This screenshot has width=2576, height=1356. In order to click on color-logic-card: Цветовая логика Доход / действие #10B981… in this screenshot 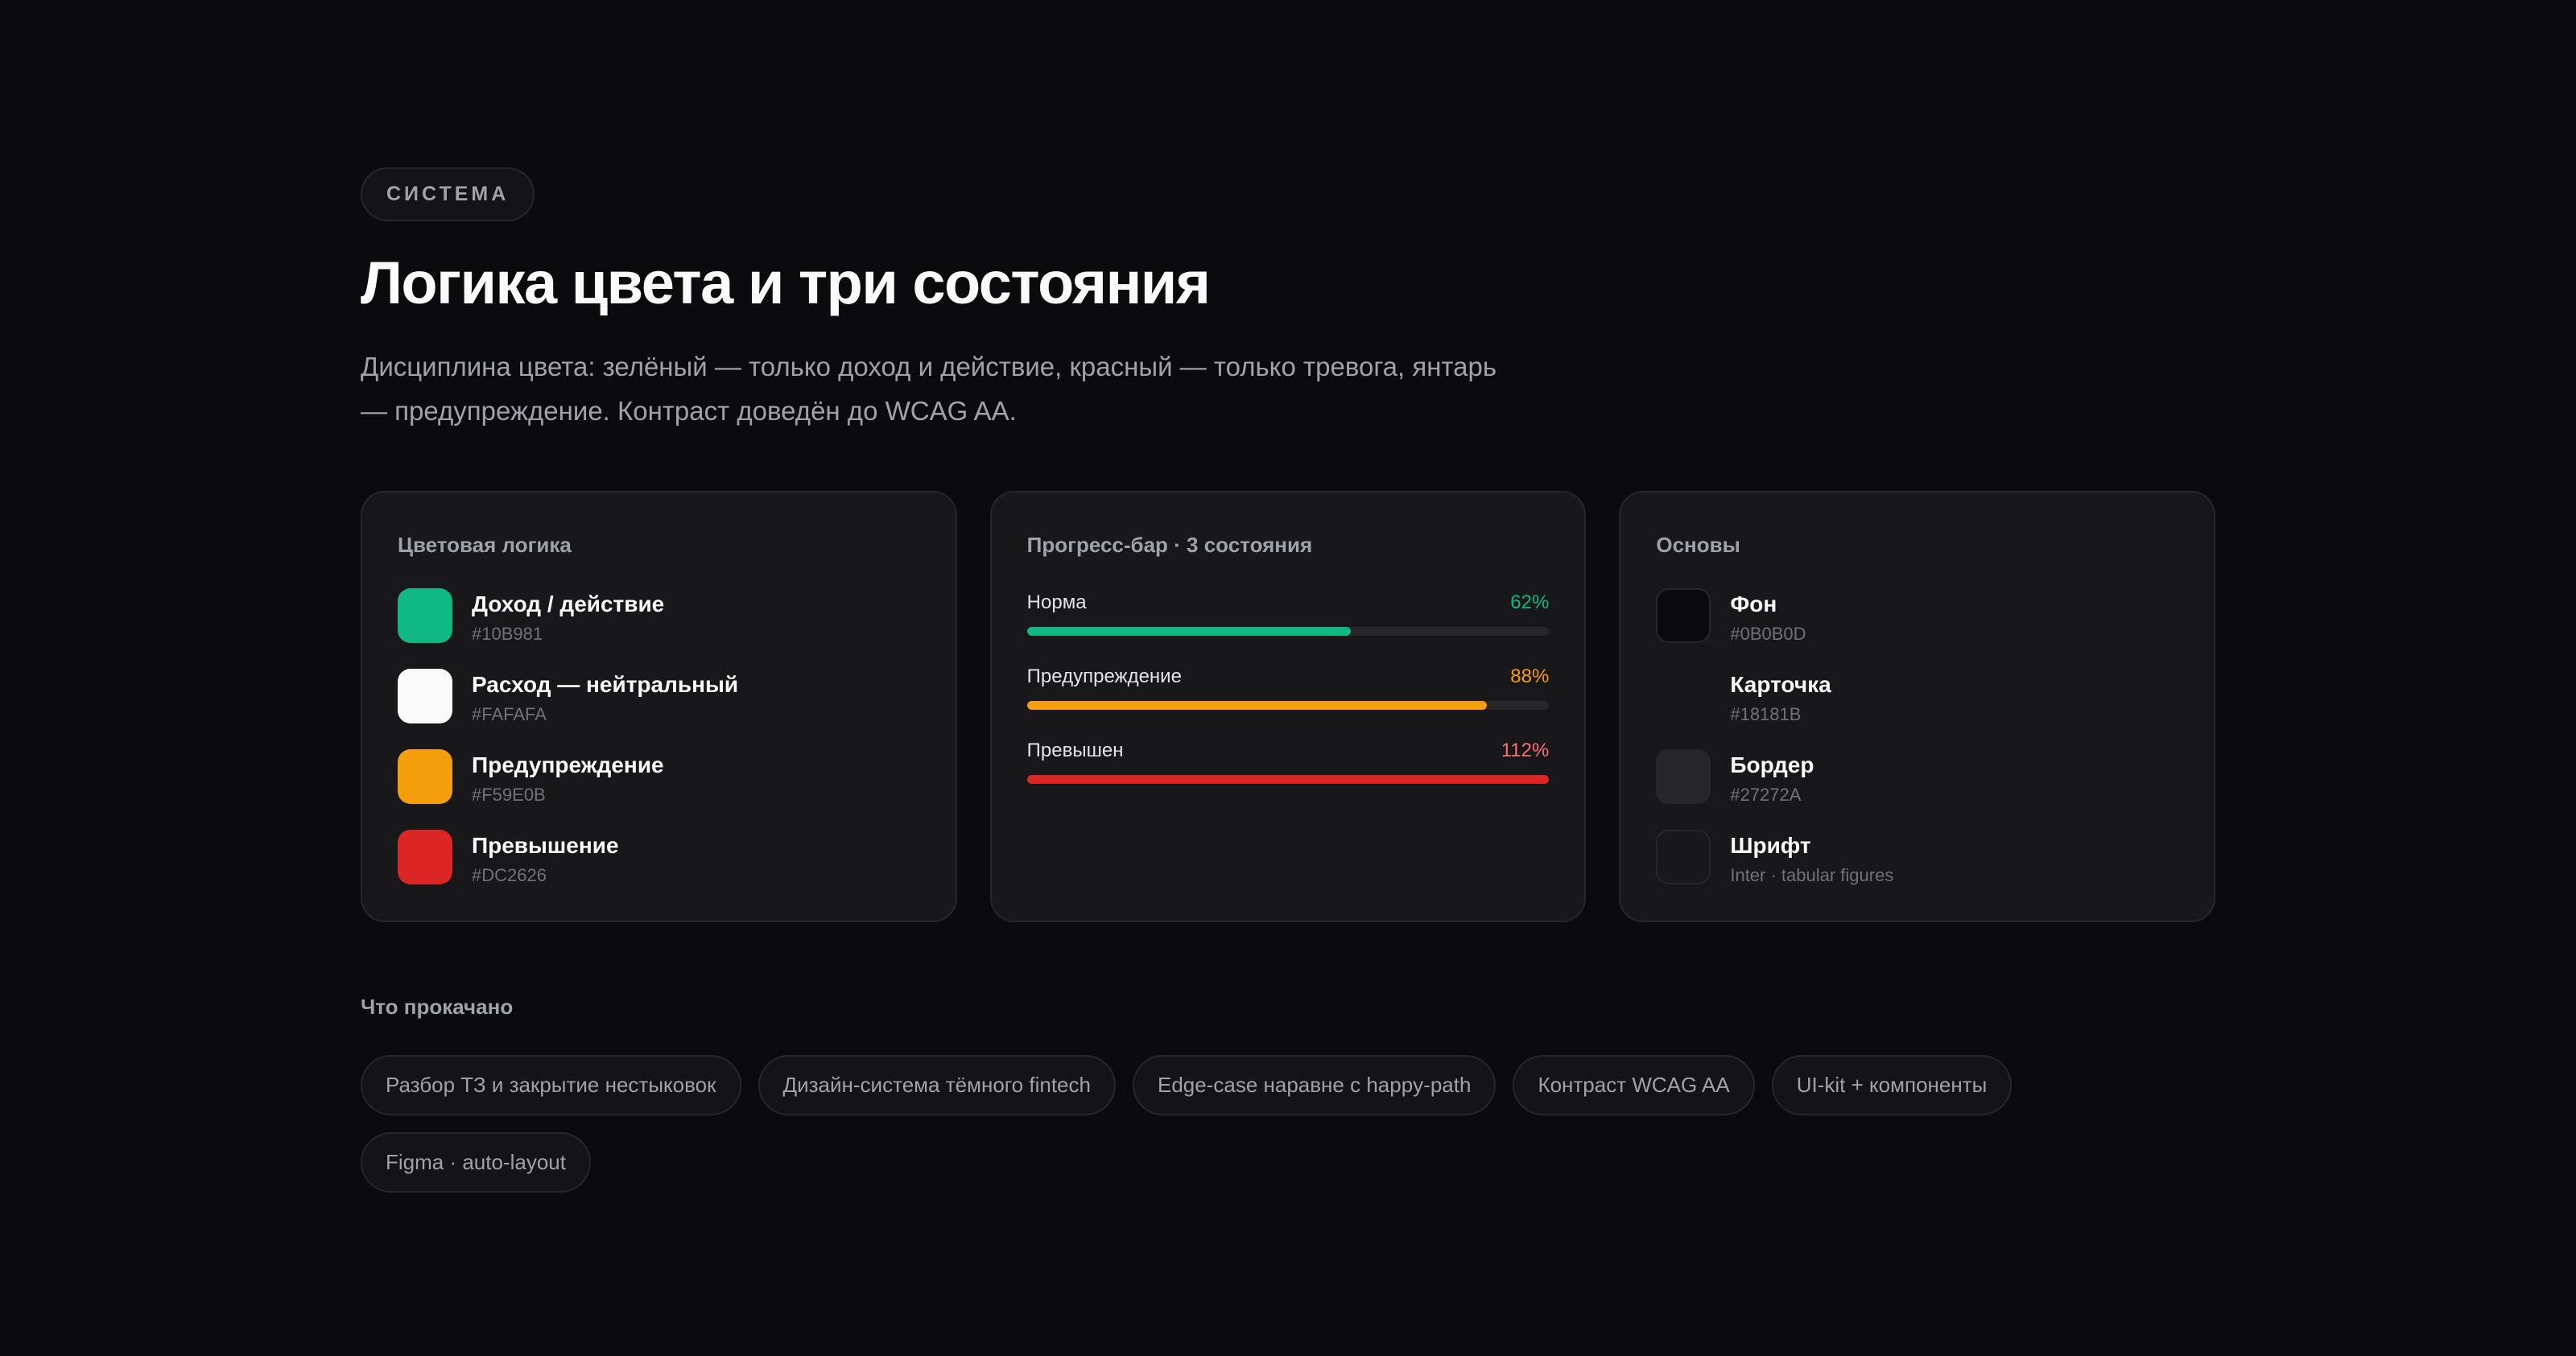, I will do `click(659, 706)`.